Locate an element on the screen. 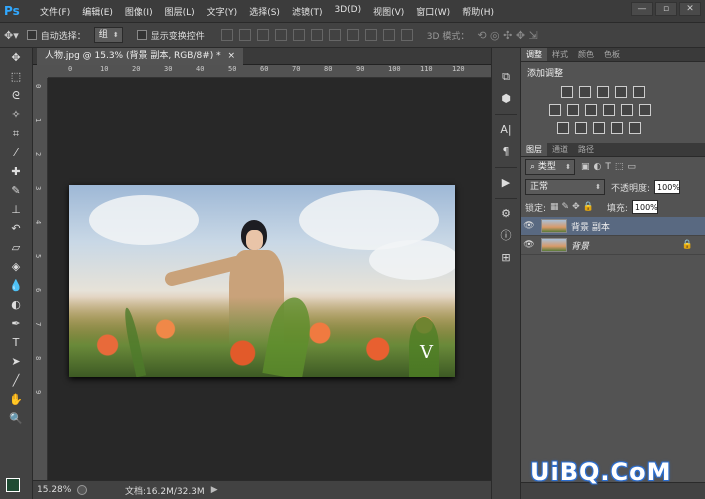 This screenshot has height=499, width=705. path-selection-tool-icon: ➤ is located at coordinates (16, 361).